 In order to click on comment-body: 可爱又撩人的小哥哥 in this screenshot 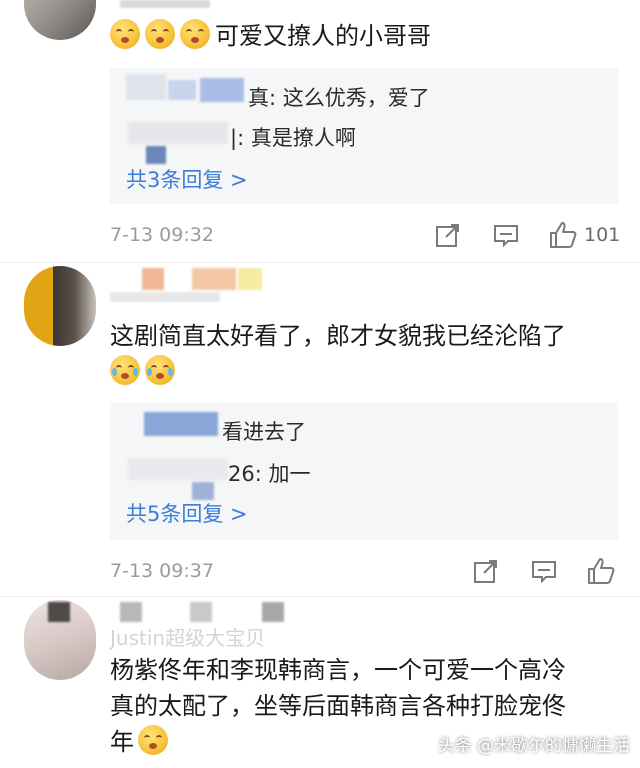, I will do `click(323, 36)`.